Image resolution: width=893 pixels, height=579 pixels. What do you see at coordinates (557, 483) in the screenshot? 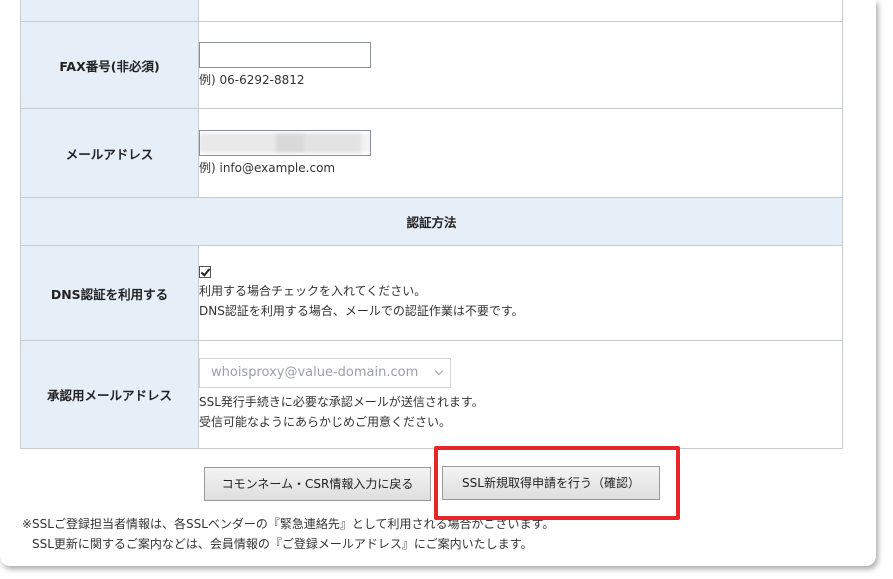
I see `annotation-highlight-box` at bounding box center [557, 483].